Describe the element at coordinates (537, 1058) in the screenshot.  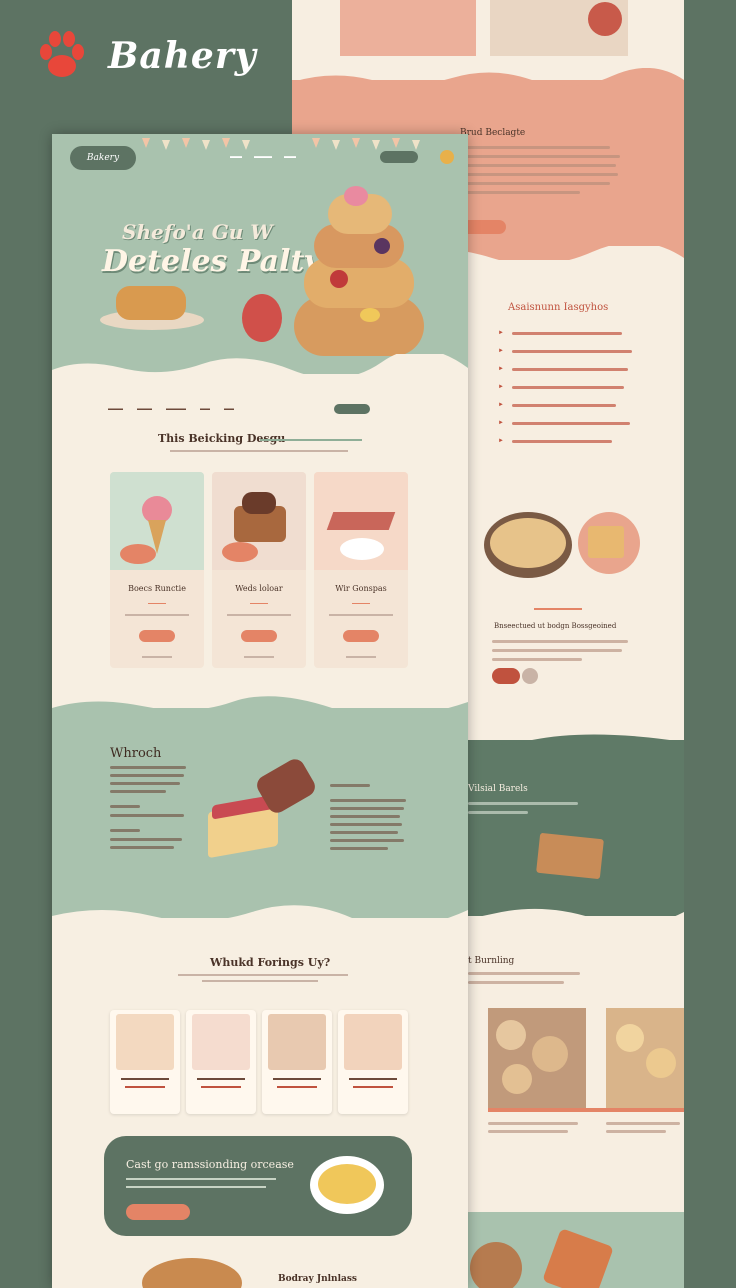
I see `cookies-image` at that location.